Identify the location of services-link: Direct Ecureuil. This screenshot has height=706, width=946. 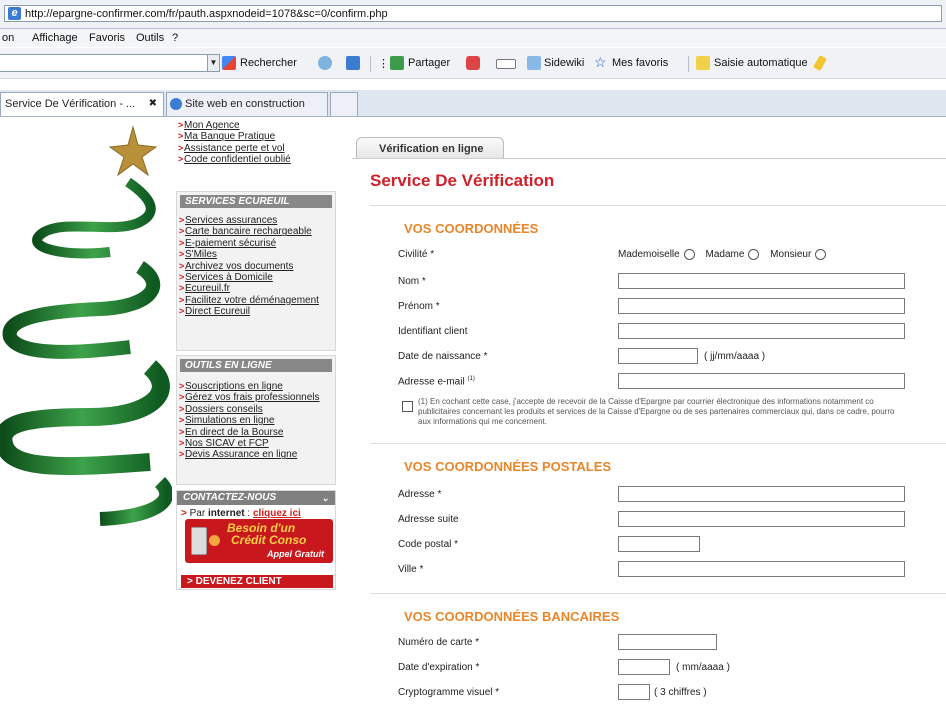
(256, 312).